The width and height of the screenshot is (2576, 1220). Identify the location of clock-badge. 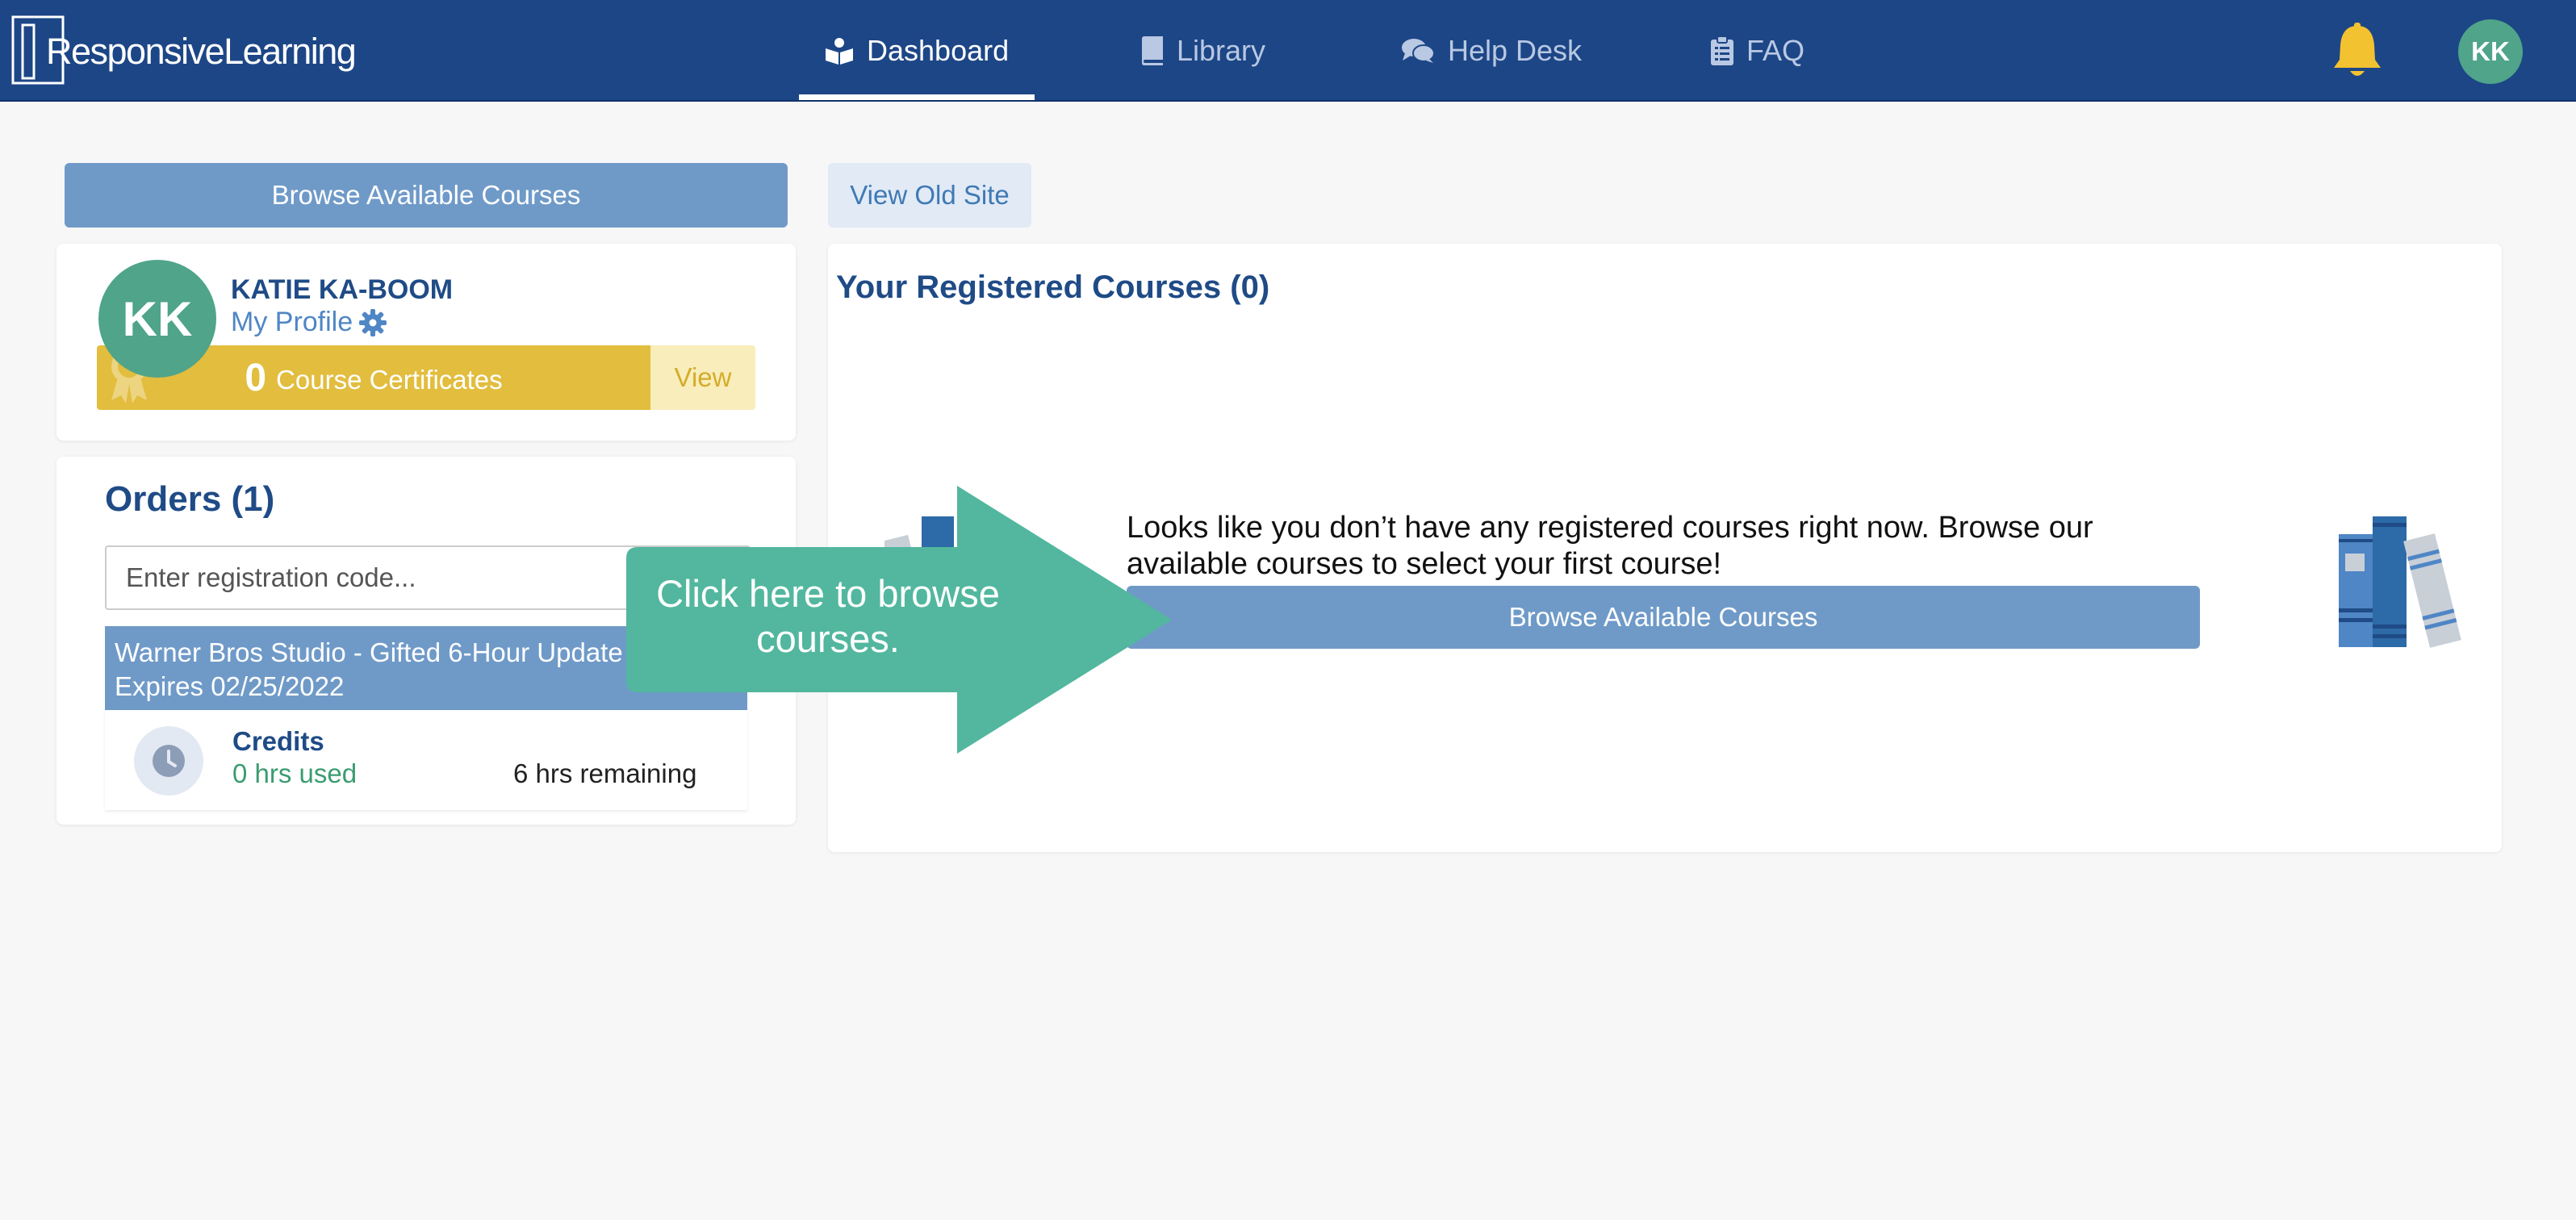
(168, 761).